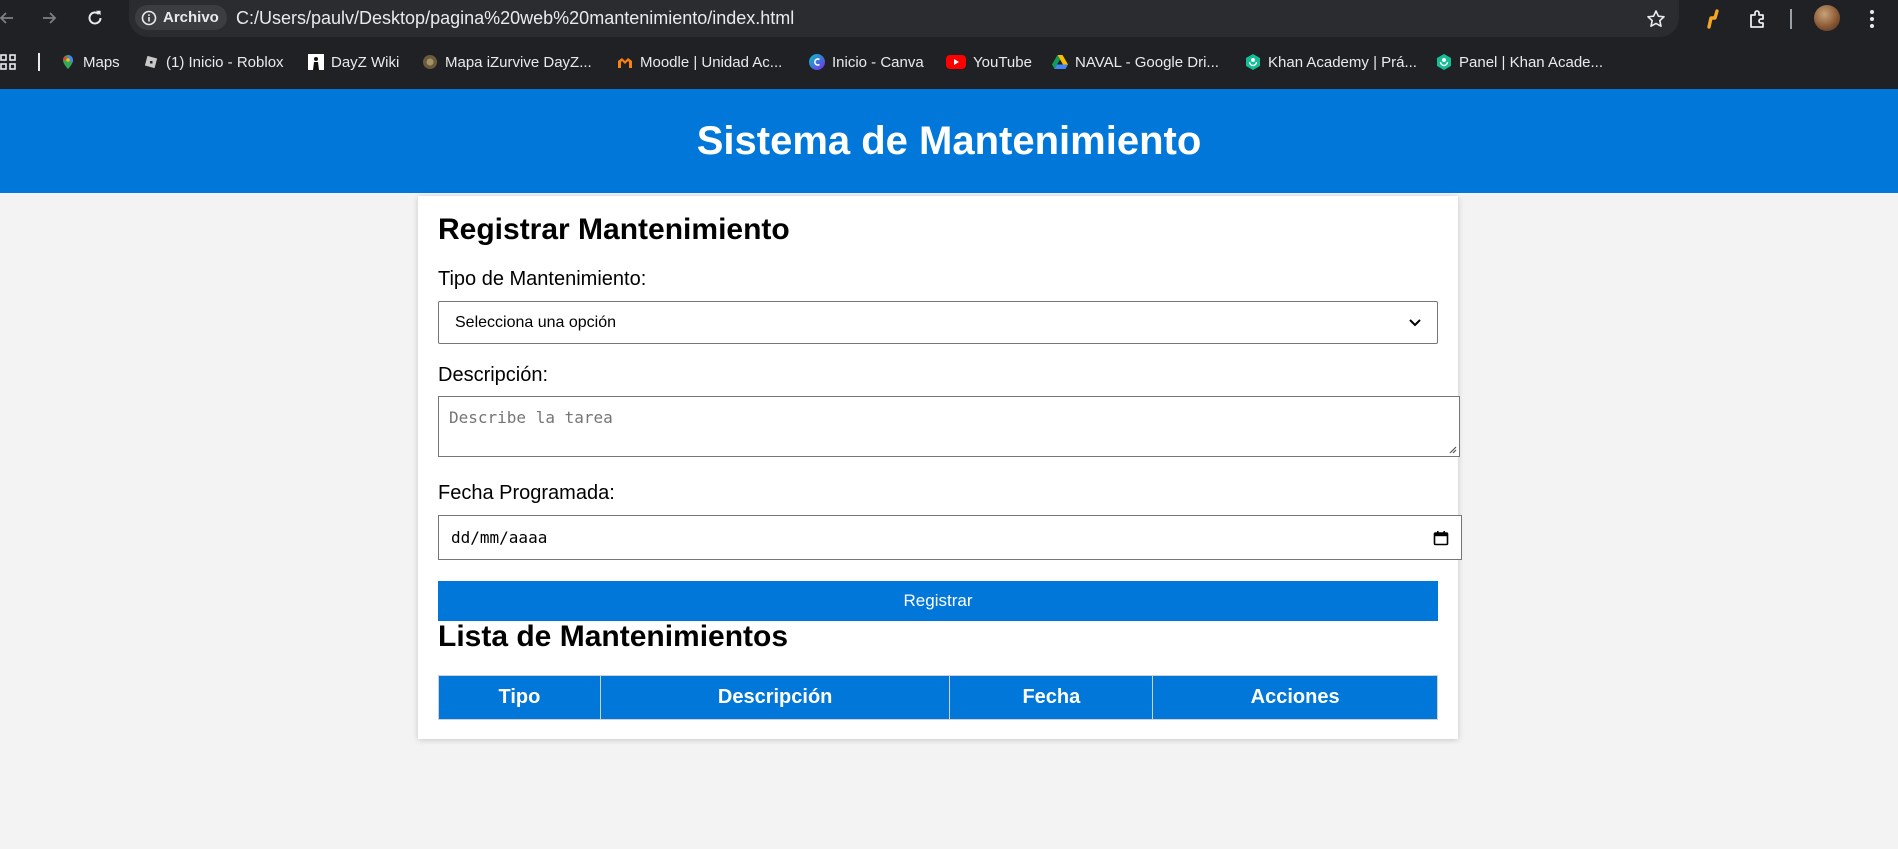 Image resolution: width=1898 pixels, height=849 pixels. I want to click on canva-icon, so click(817, 62).